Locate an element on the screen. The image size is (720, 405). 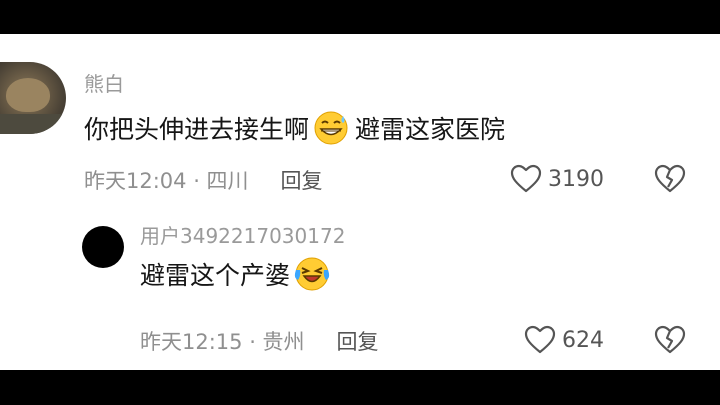
like-count: 624 is located at coordinates (583, 340).